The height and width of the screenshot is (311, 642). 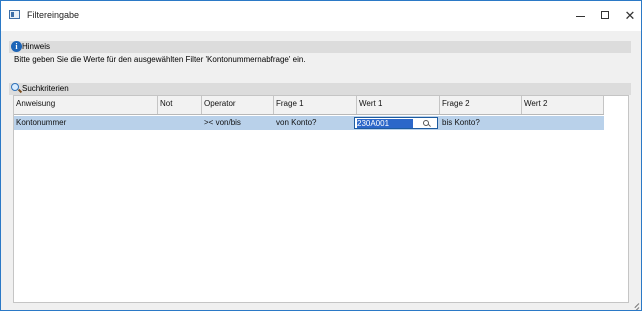 What do you see at coordinates (180, 123) in the screenshot?
I see `not-cell` at bounding box center [180, 123].